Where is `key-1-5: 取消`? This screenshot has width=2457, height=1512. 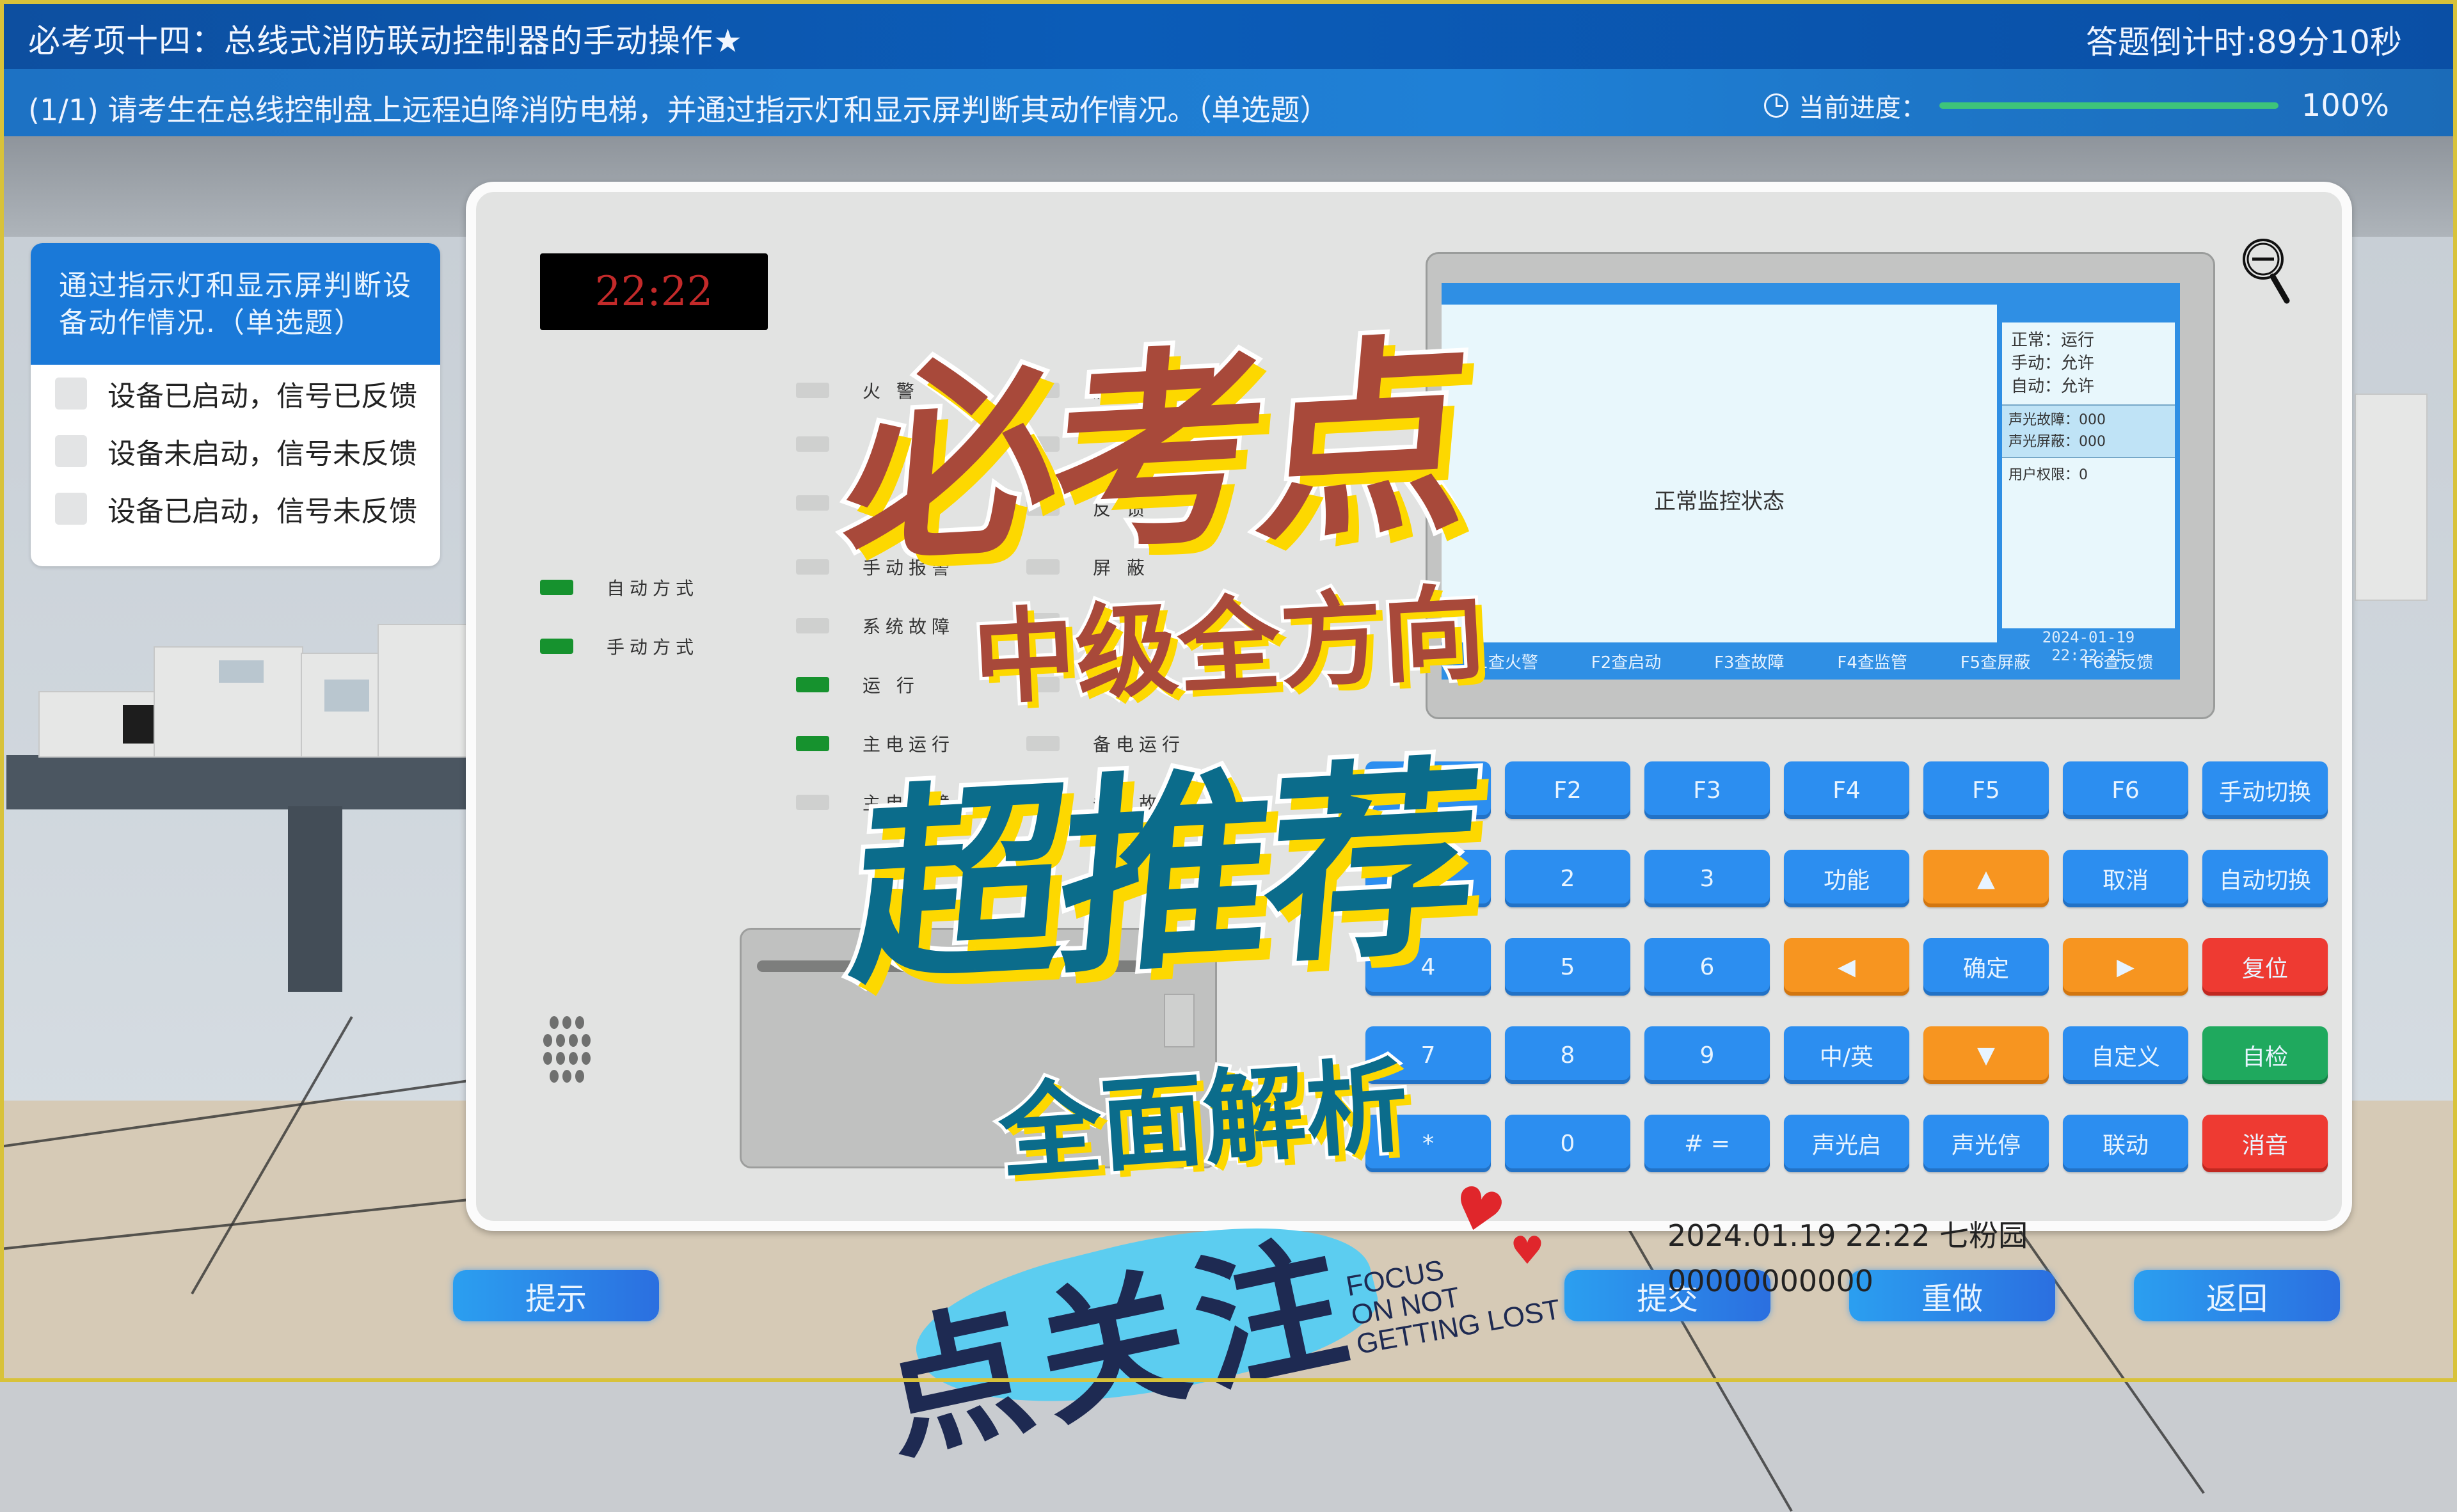 key-1-5: 取消 is located at coordinates (2125, 878).